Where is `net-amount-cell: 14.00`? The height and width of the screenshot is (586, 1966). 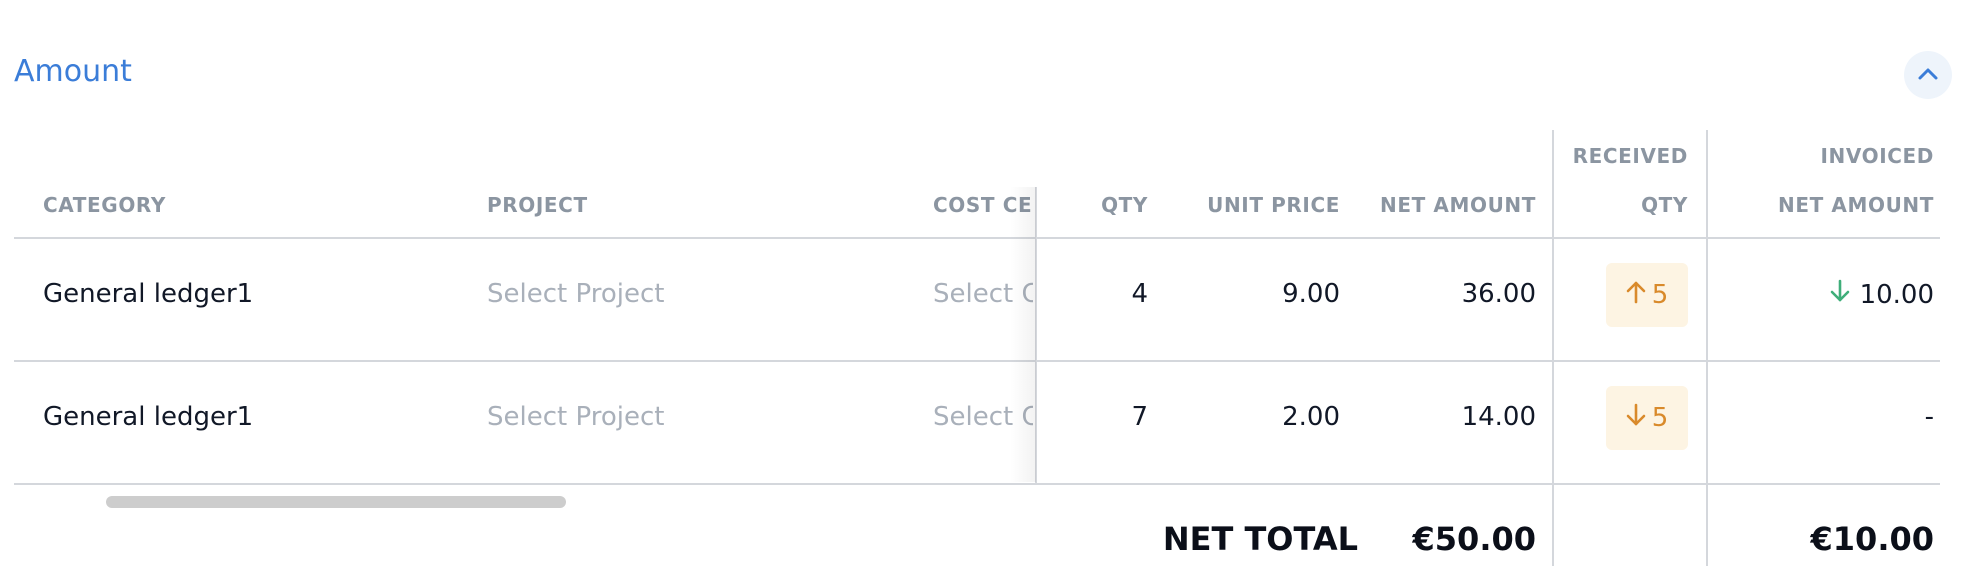
net-amount-cell: 14.00 is located at coordinates (1498, 417).